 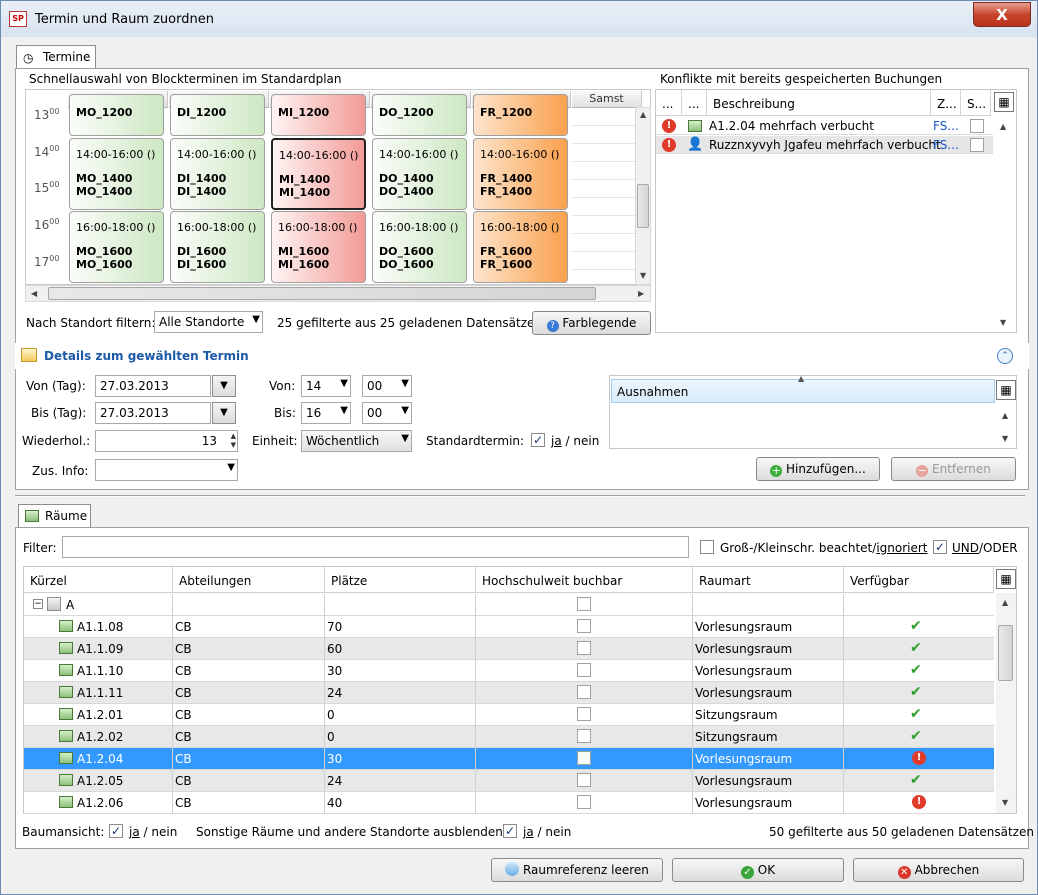 I want to click on table-row: A1.1.10 CB 30 Vorlesungsraum ✔, so click(x=509, y=671).